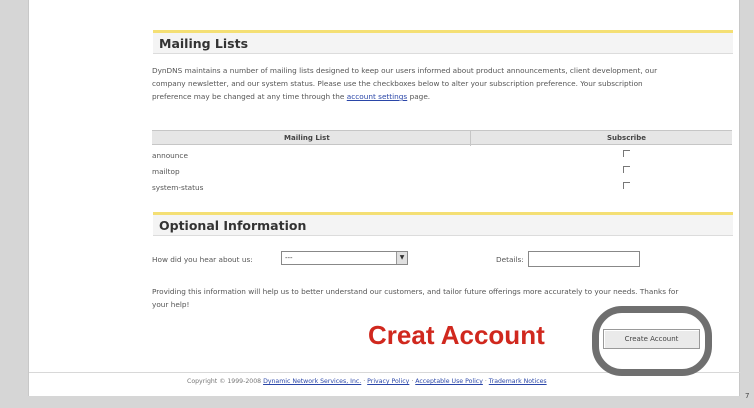 The width and height of the screenshot is (754, 408). Describe the element at coordinates (442, 171) in the screenshot. I see `mailing-list-row: mailtop` at that location.